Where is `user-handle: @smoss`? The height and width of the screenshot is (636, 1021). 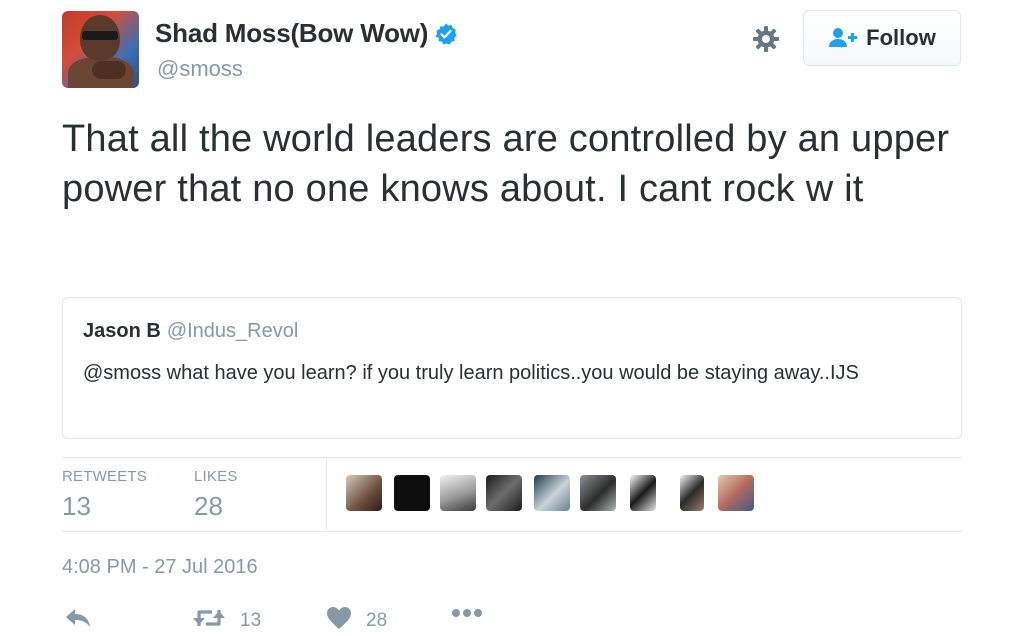 user-handle: @smoss is located at coordinates (200, 69).